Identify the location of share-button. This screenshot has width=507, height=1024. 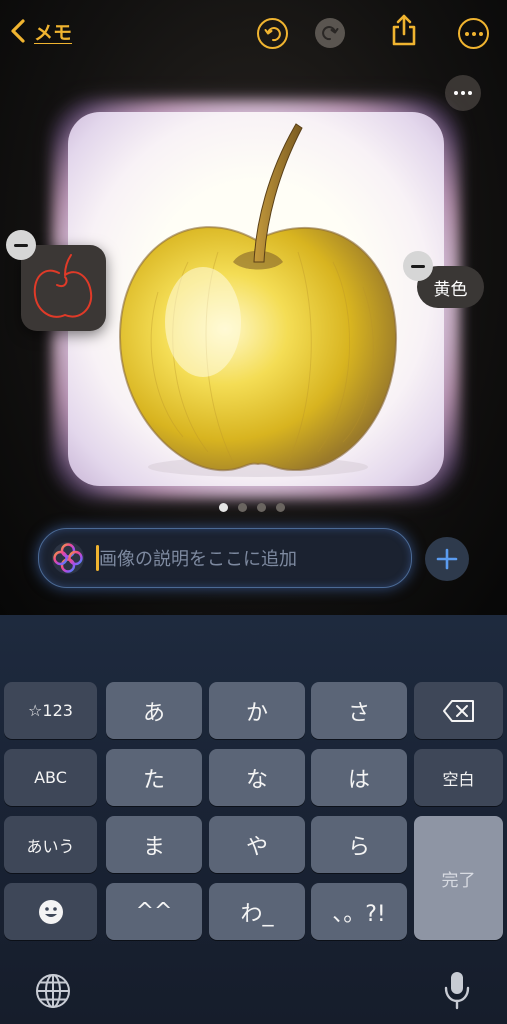
(404, 30).